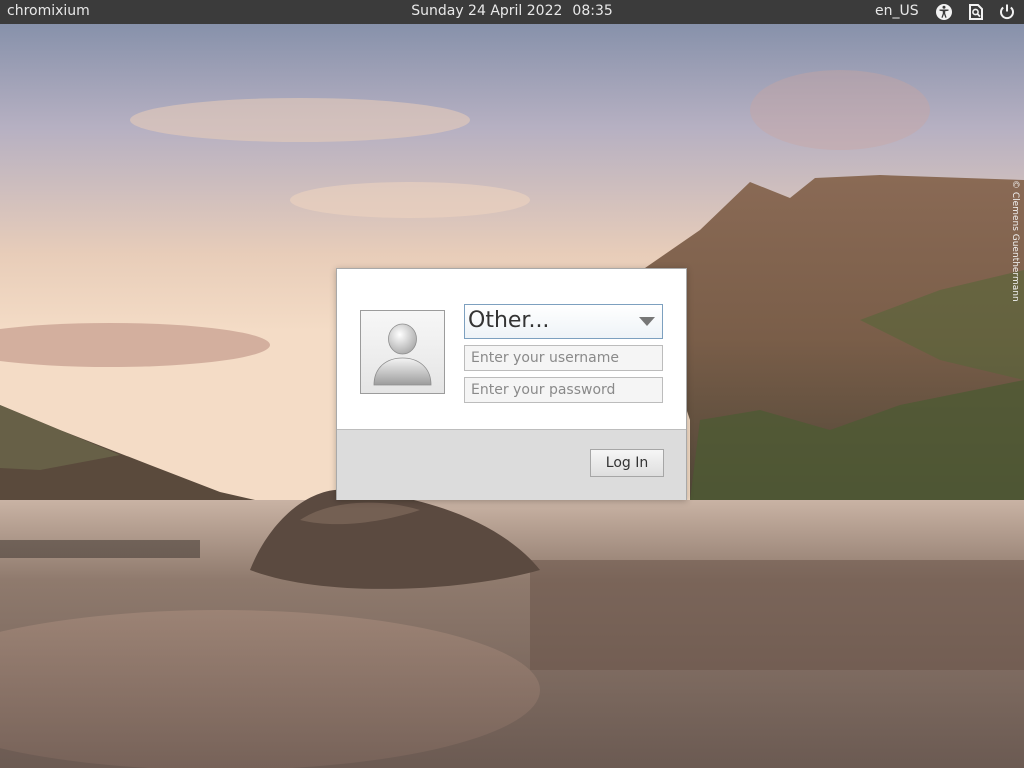  I want to click on clock: Sunday 24 April 2022 08:35, so click(512, 11).